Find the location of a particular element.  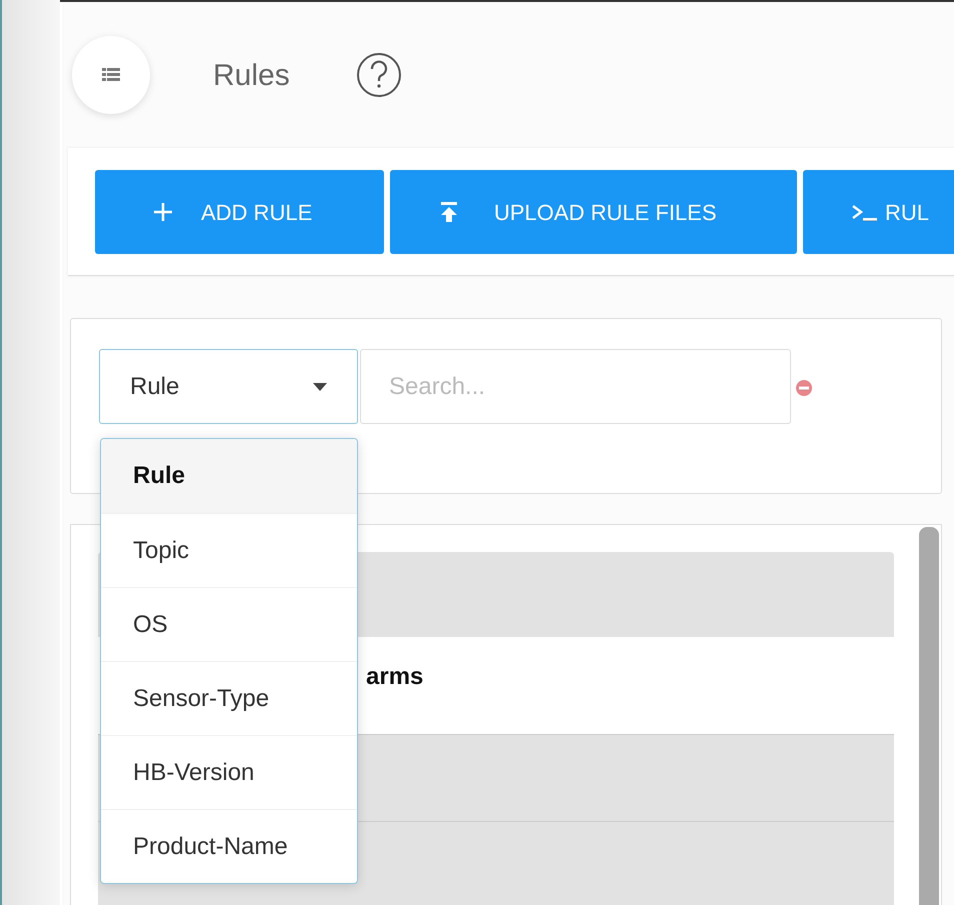

dropdown-option: Rule is located at coordinates (229, 476).